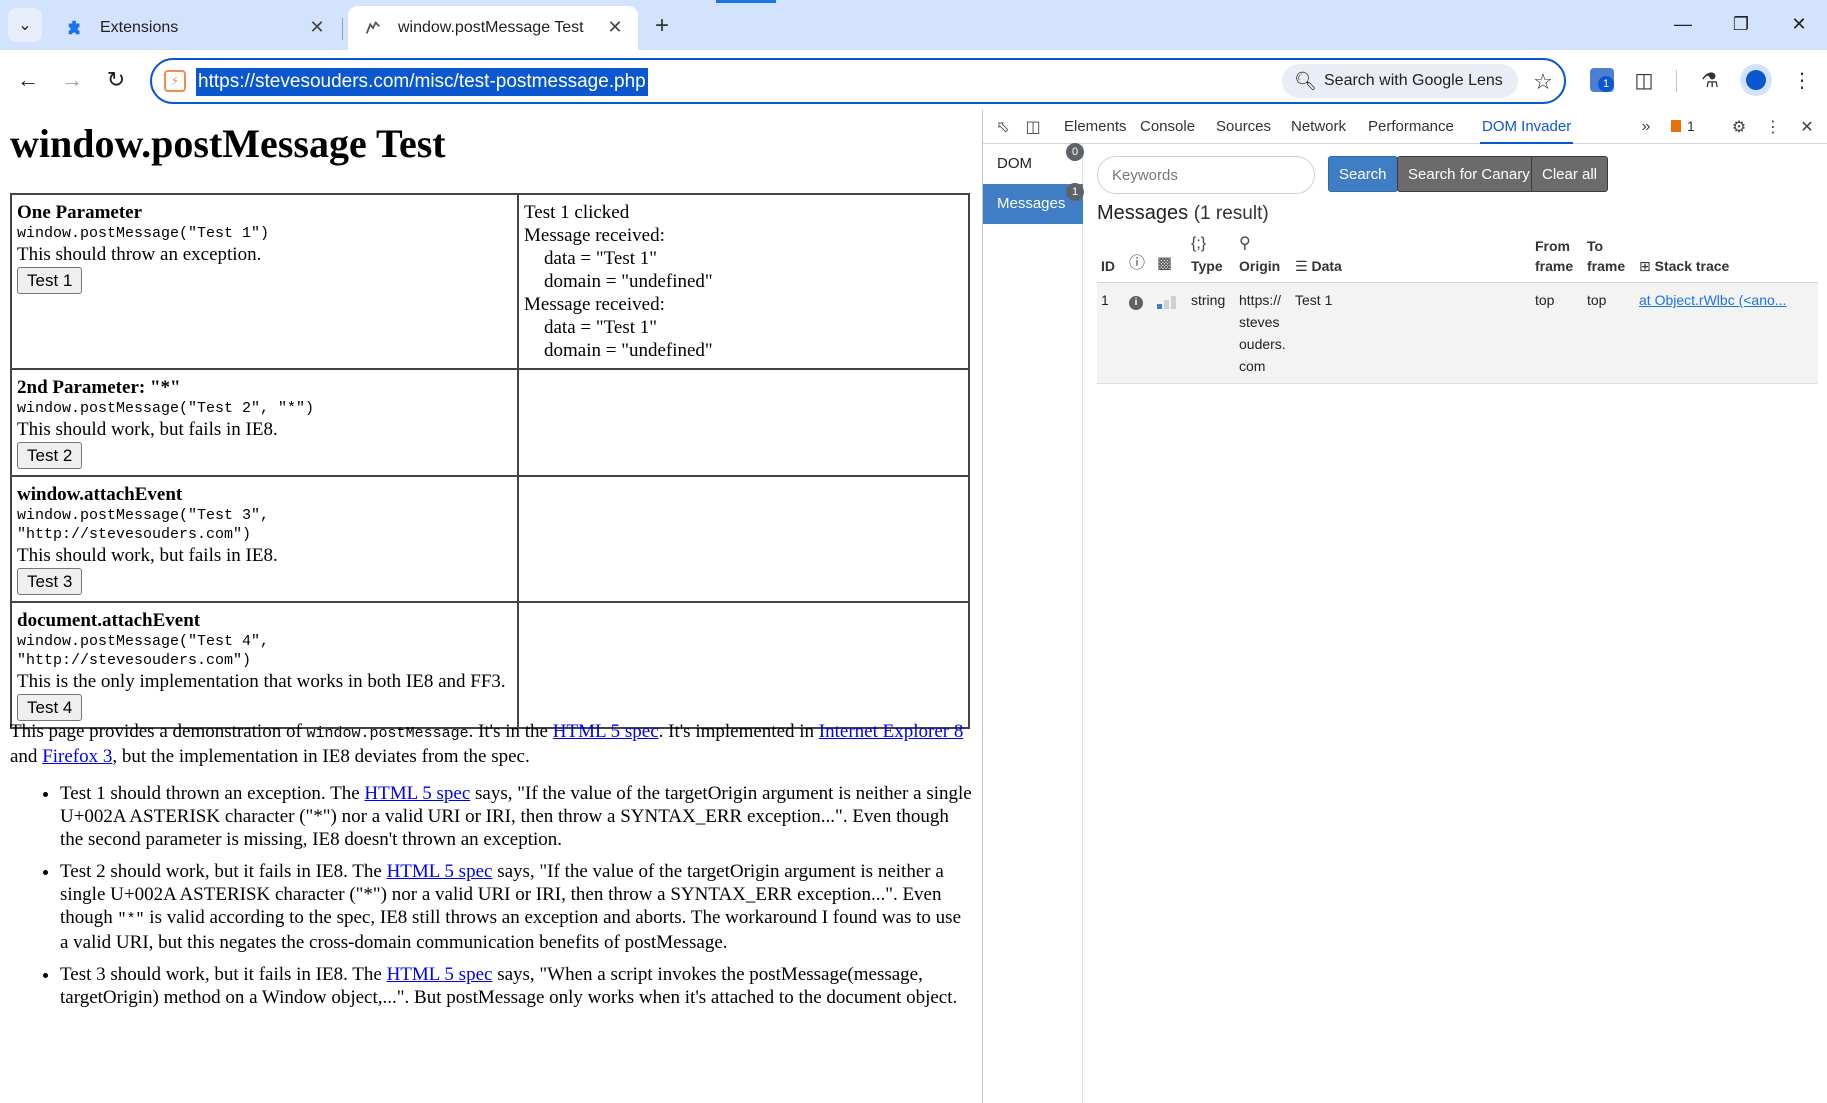  What do you see at coordinates (75, 28) in the screenshot?
I see `puzzle-icon` at bounding box center [75, 28].